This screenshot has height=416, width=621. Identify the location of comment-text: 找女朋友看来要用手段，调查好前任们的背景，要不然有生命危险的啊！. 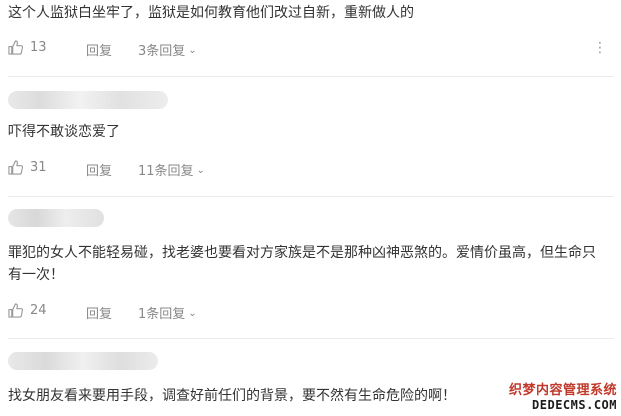
(232, 396).